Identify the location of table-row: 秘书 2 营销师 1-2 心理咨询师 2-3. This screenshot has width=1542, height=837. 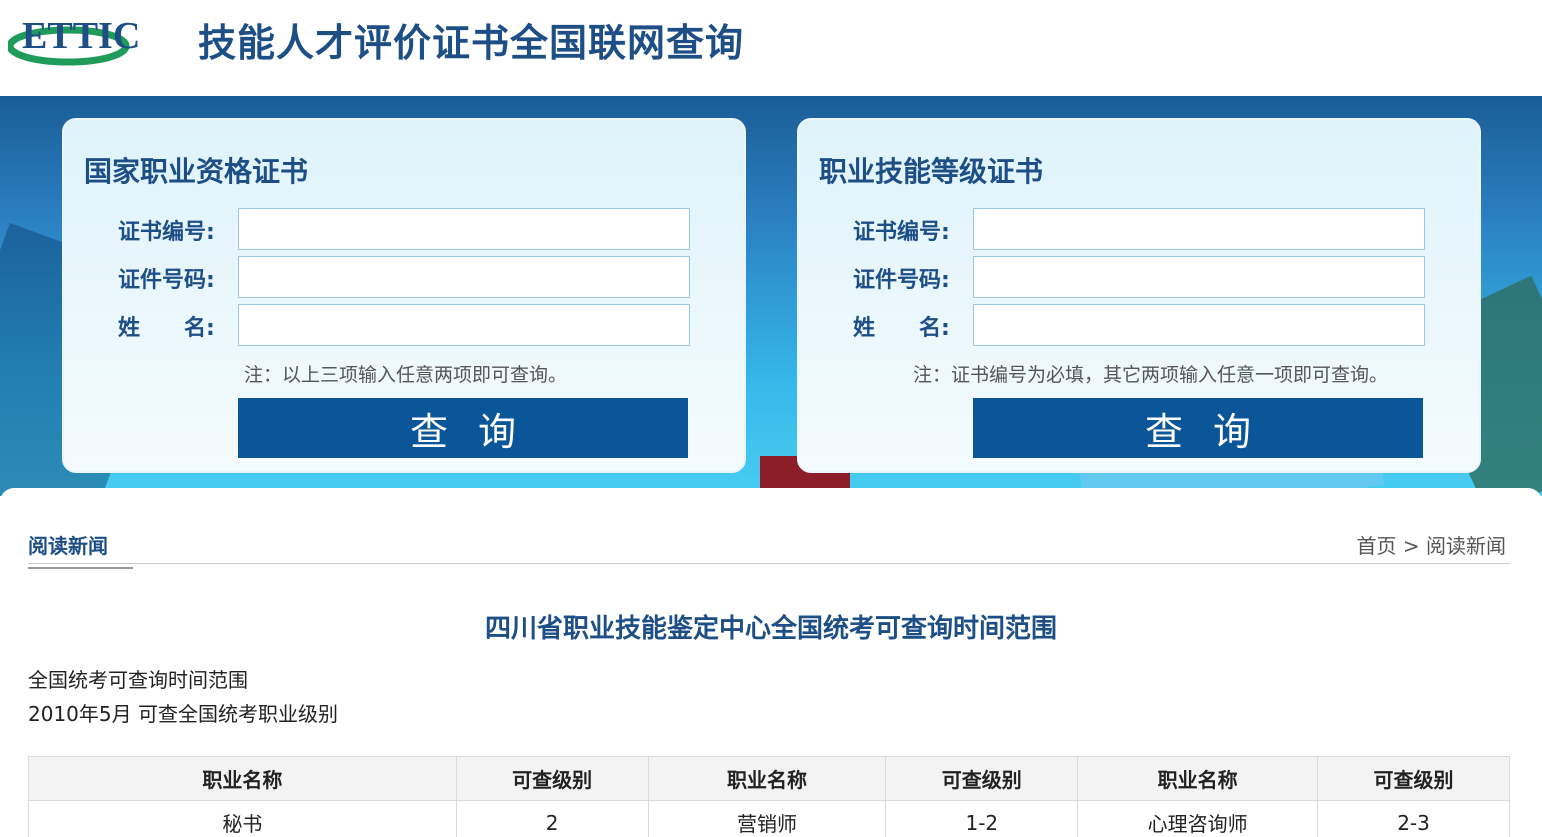
(769, 818).